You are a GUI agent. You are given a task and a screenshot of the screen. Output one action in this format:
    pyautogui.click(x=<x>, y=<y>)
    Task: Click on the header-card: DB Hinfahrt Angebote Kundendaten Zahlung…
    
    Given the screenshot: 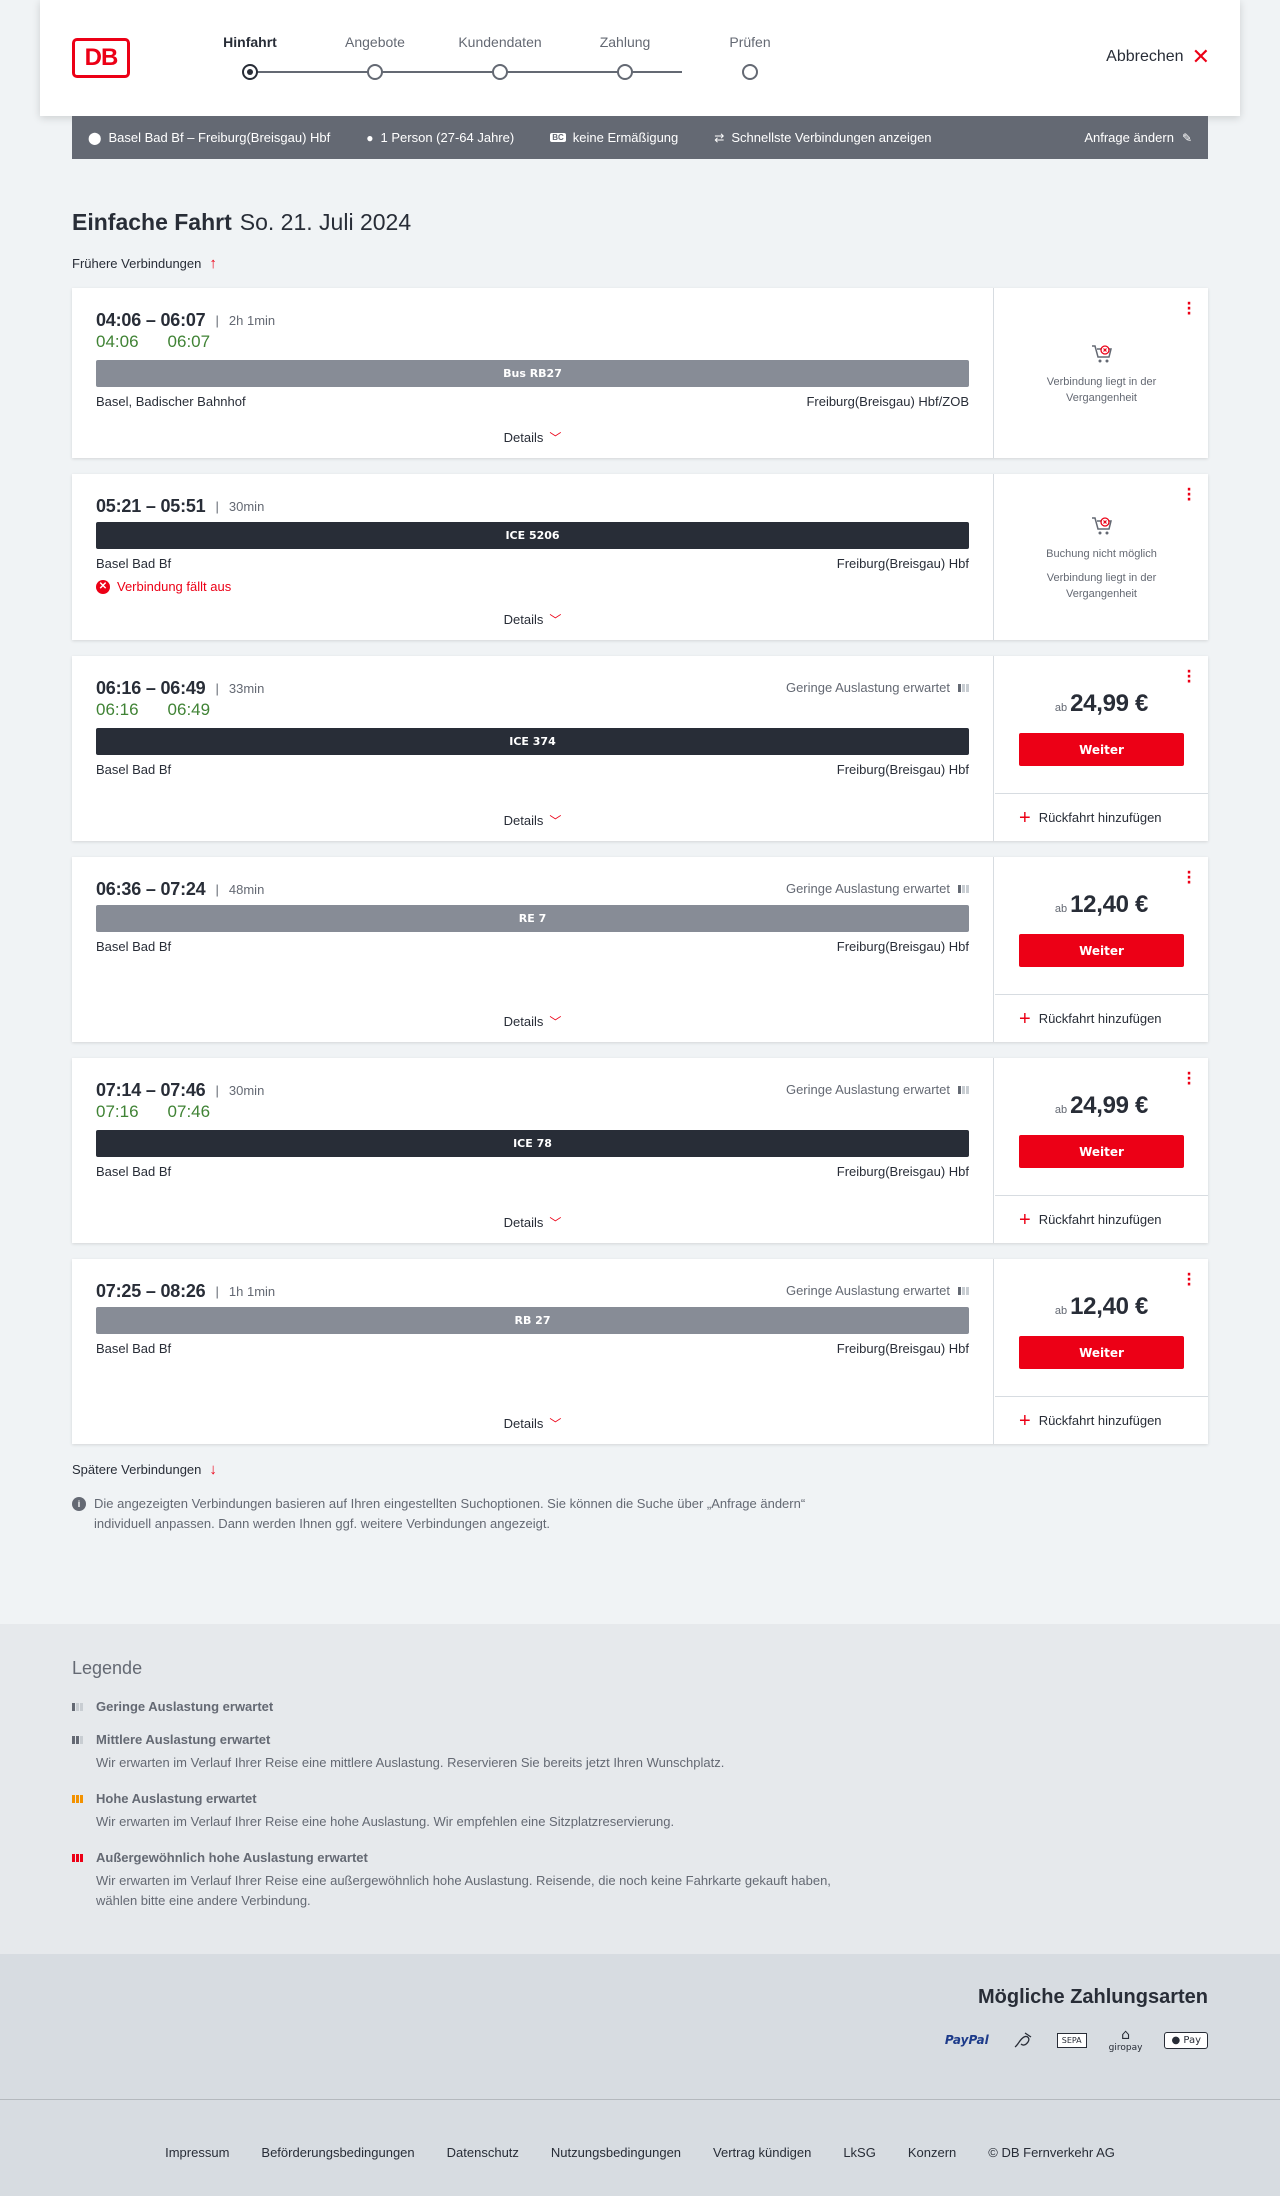 What is the action you would take?
    pyautogui.click(x=640, y=58)
    